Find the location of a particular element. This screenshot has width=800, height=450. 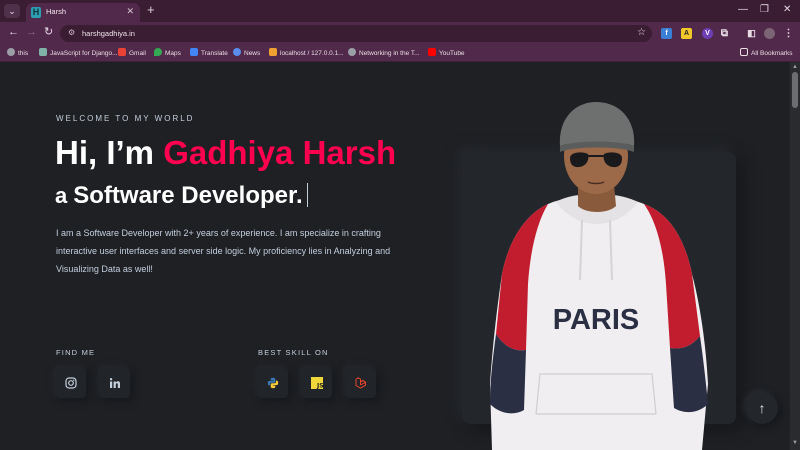

scroll-thumb is located at coordinates (795, 90).